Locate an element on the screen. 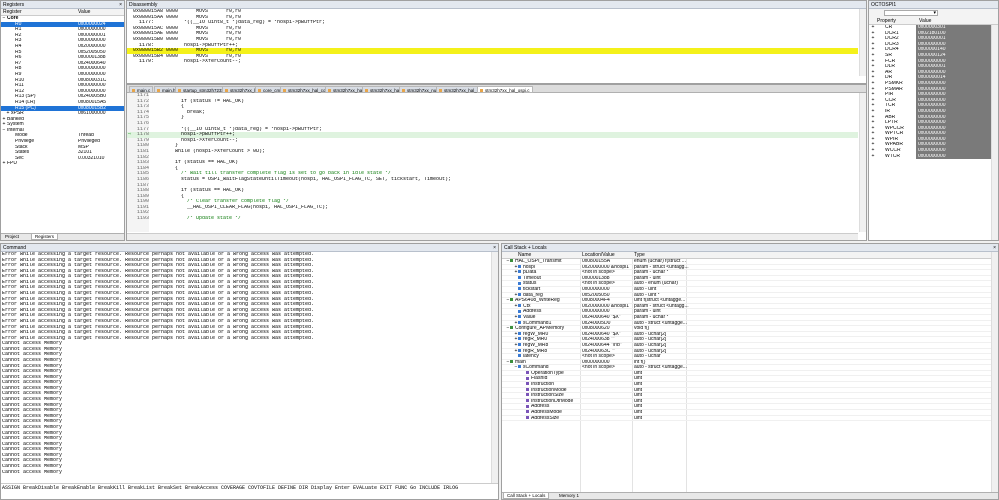  item-name: tickstart is located at coordinates (532, 289).